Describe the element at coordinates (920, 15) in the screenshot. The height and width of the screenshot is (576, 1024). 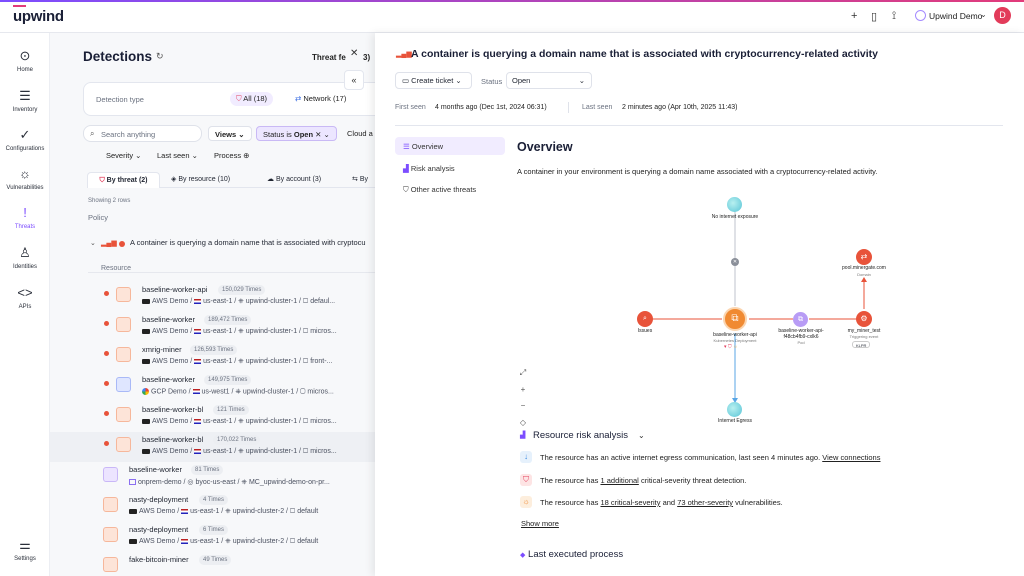
I see `org-icon` at that location.